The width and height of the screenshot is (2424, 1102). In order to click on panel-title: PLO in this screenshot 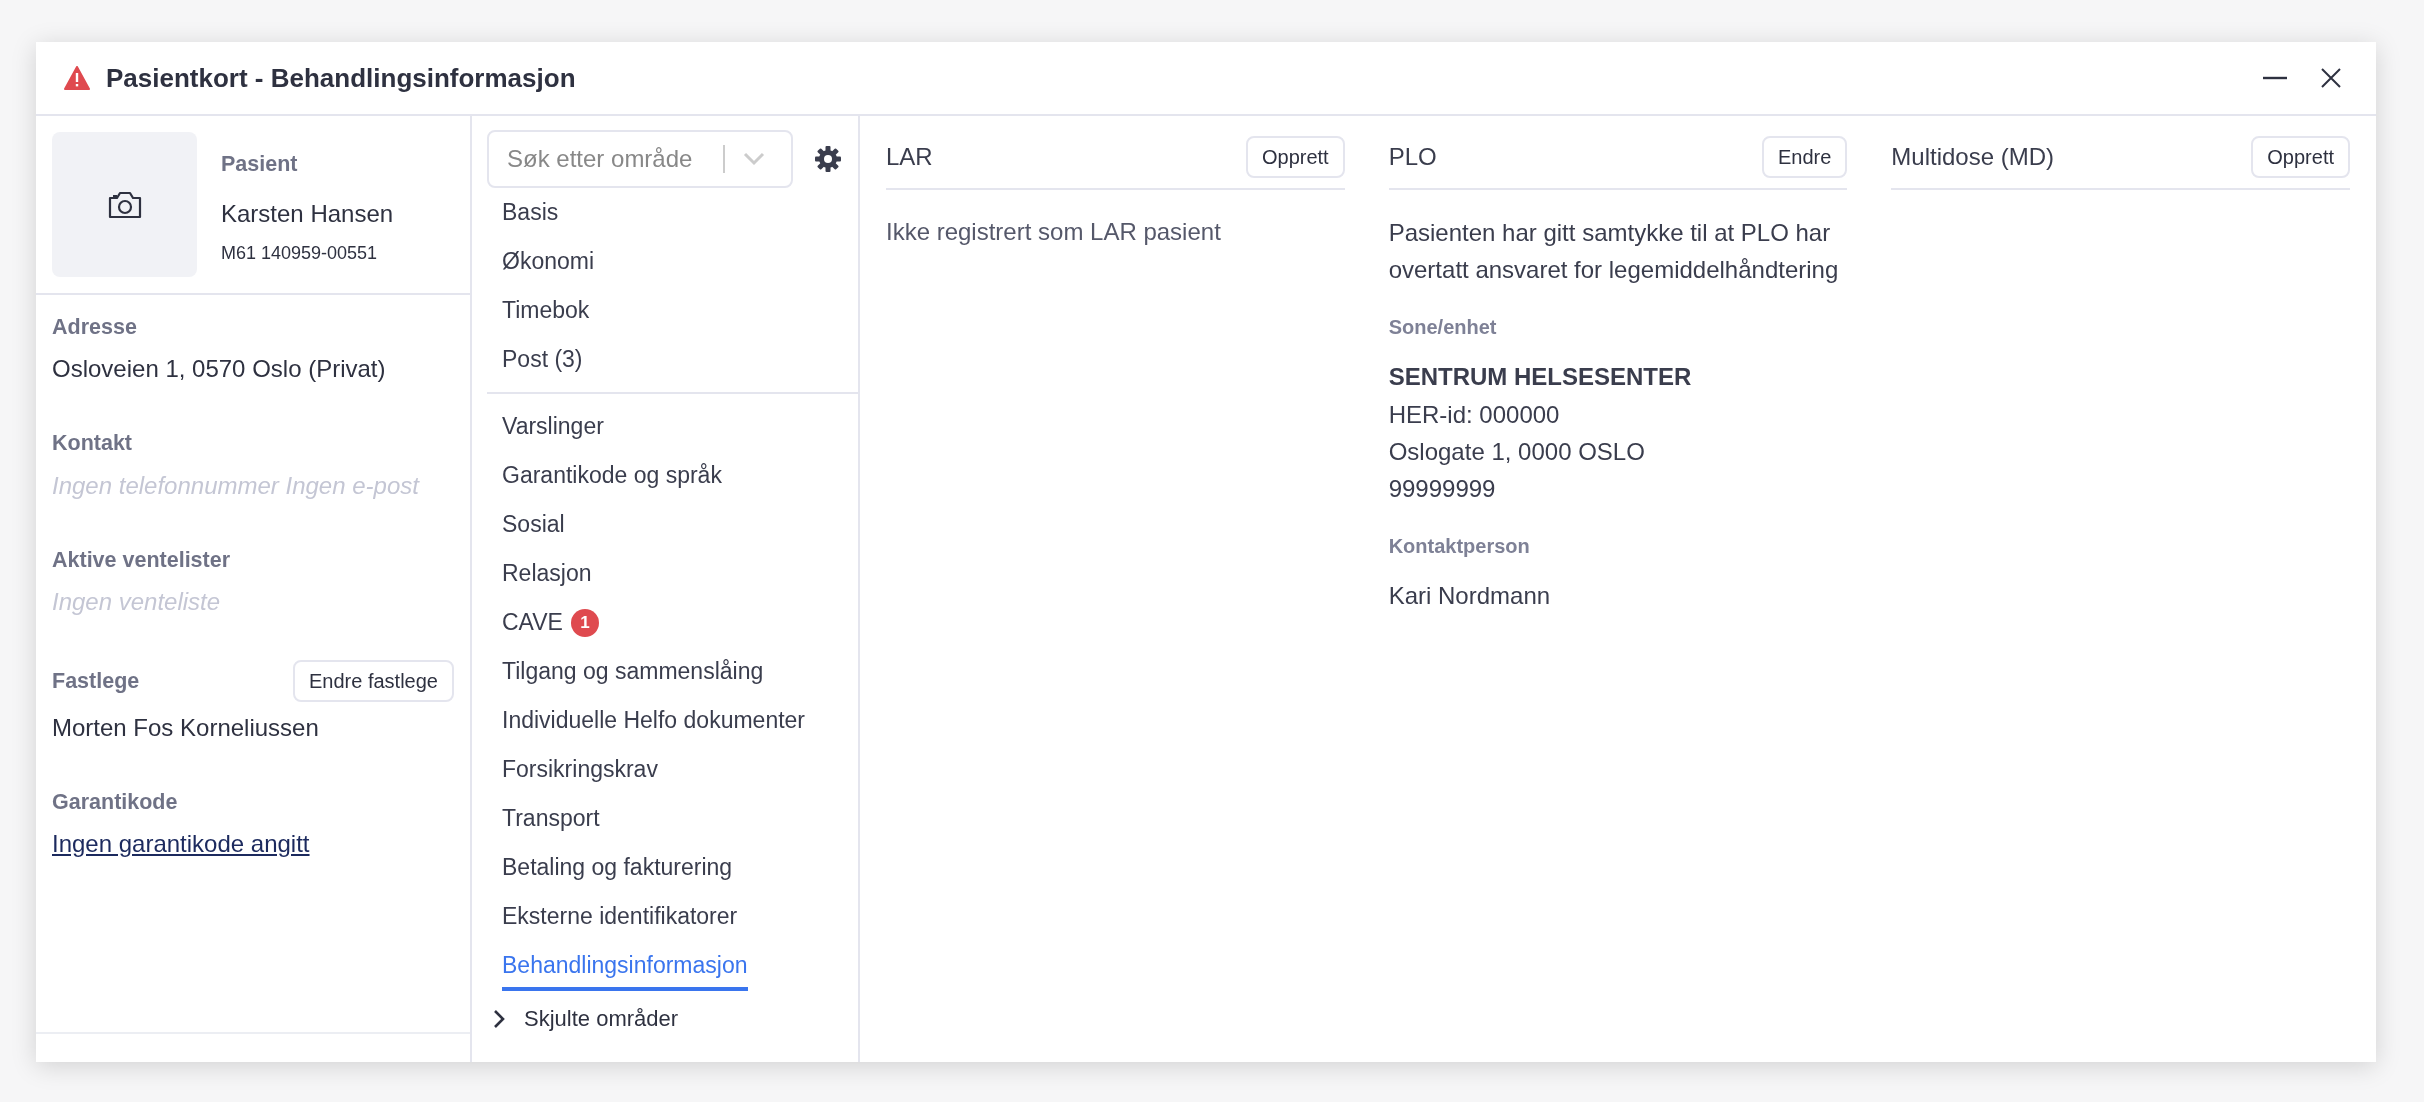, I will do `click(1412, 157)`.